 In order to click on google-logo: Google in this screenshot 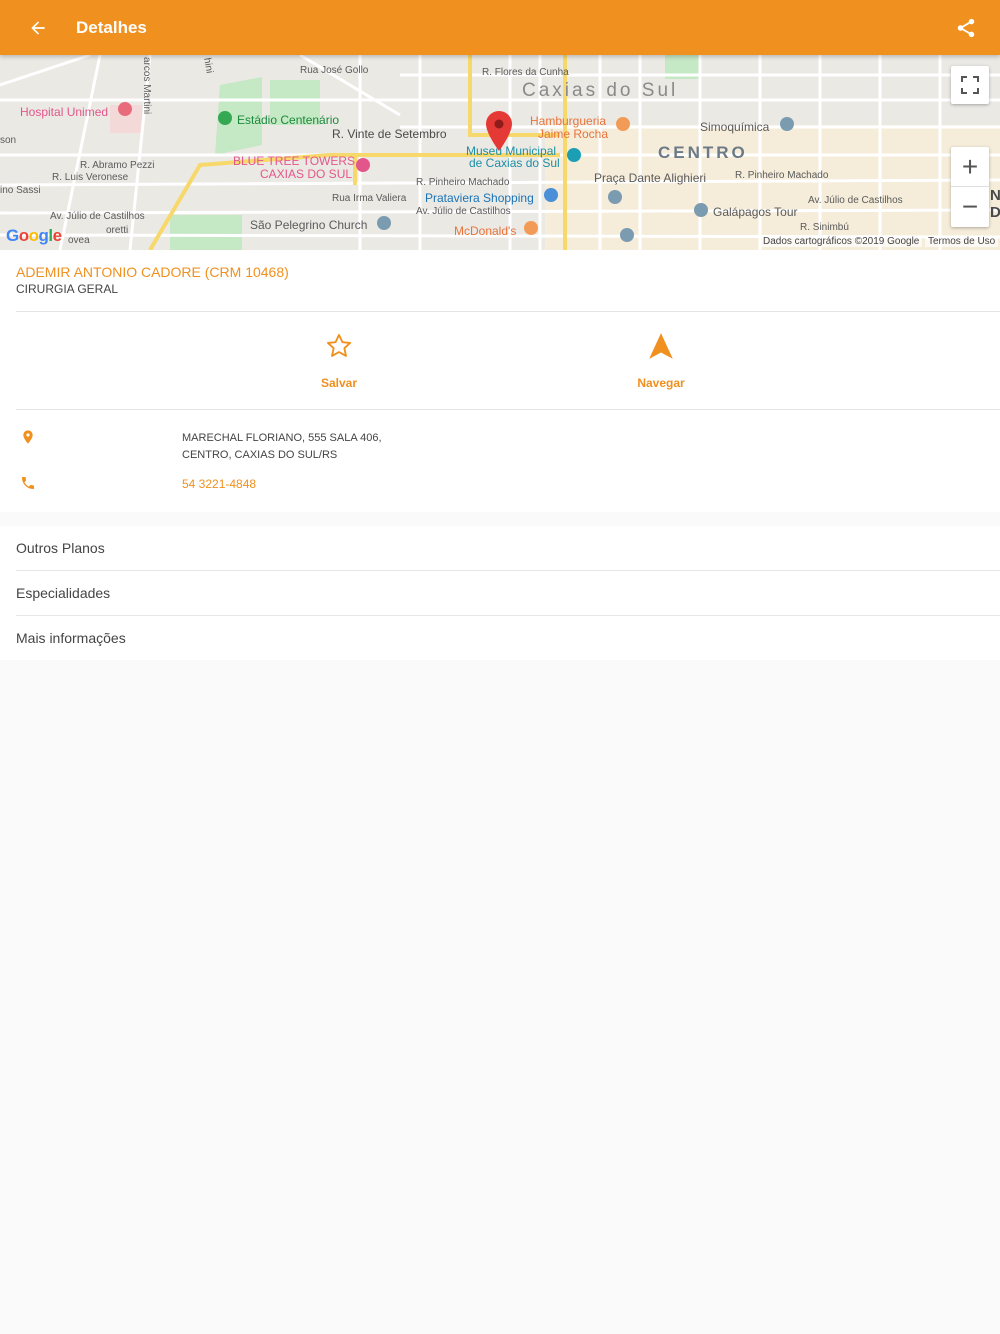, I will do `click(34, 235)`.